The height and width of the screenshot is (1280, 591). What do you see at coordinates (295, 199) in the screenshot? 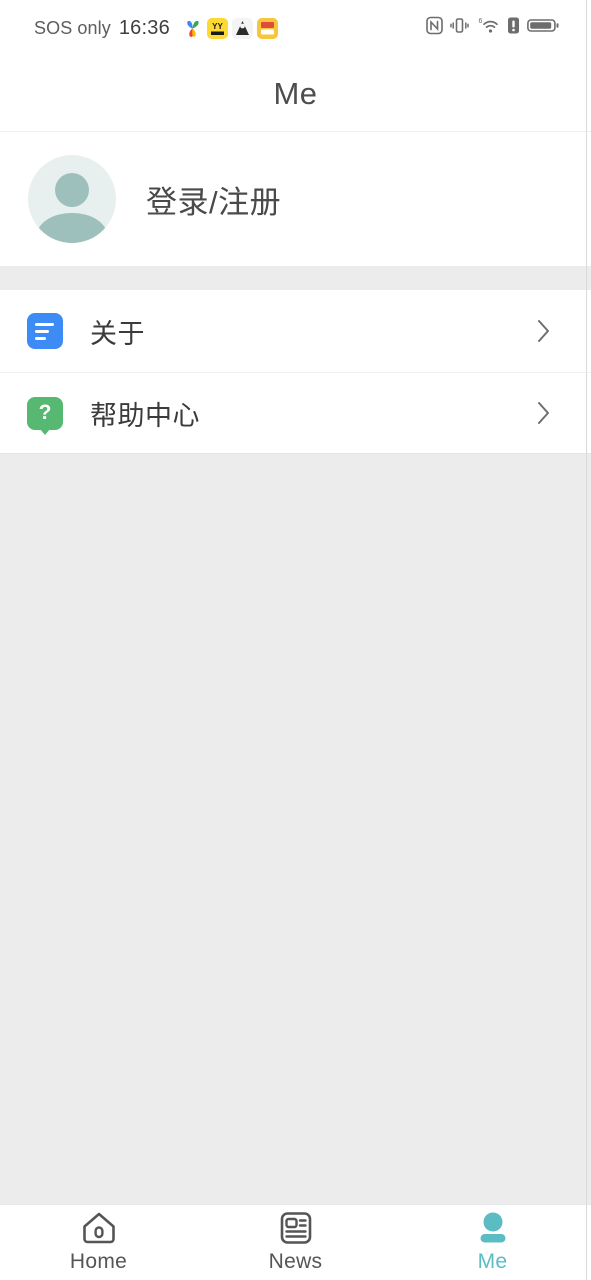
I see `profile-login-row: 登录/注册` at bounding box center [295, 199].